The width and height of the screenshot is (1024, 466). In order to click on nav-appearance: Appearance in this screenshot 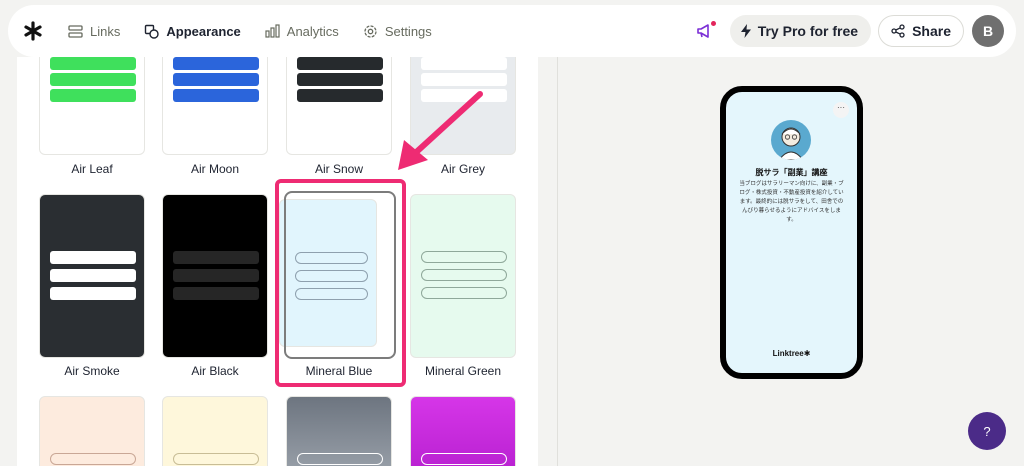, I will do `click(192, 31)`.